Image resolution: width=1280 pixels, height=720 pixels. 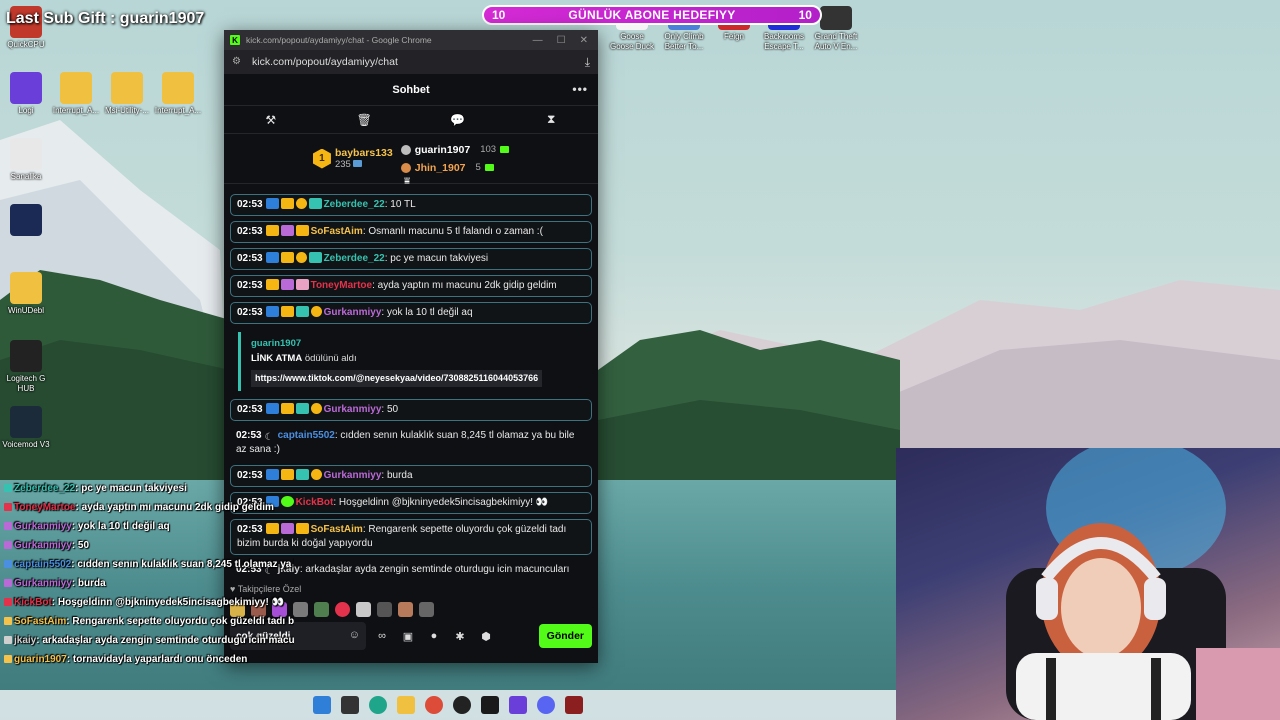 I want to click on leader-first: 1 baybars133 235, so click(x=352, y=158).